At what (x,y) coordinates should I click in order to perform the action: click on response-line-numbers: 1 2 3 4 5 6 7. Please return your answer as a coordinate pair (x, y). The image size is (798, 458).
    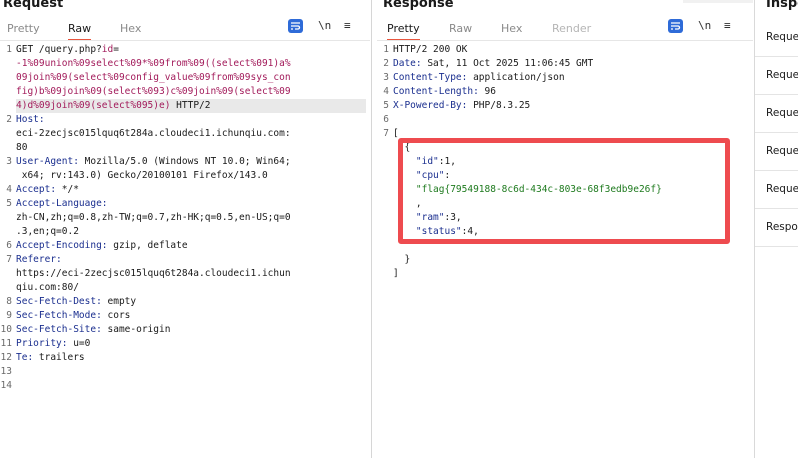
    Looking at the image, I should click on (383, 250).